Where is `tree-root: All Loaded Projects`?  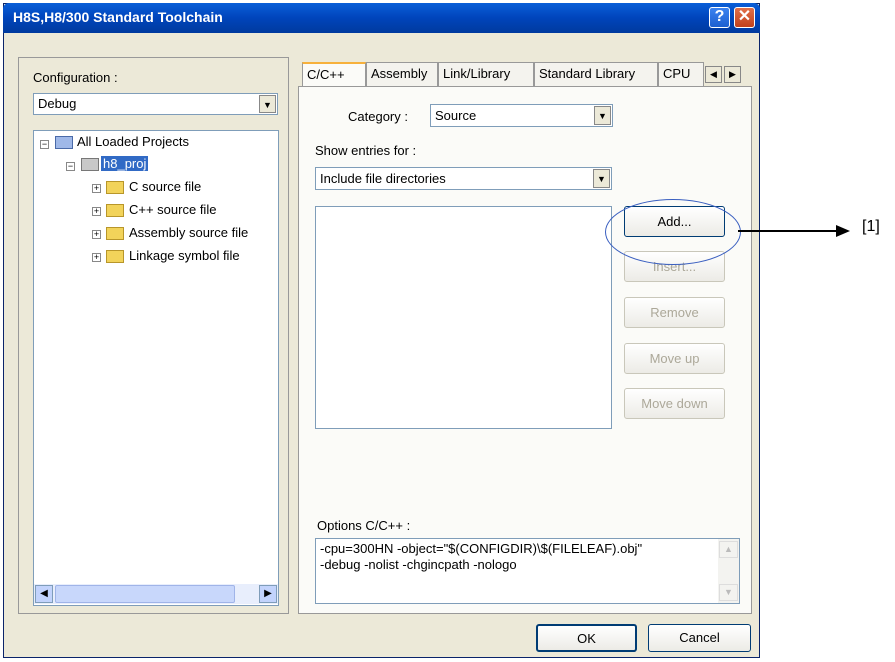
tree-root: All Loaded Projects is located at coordinates (133, 141).